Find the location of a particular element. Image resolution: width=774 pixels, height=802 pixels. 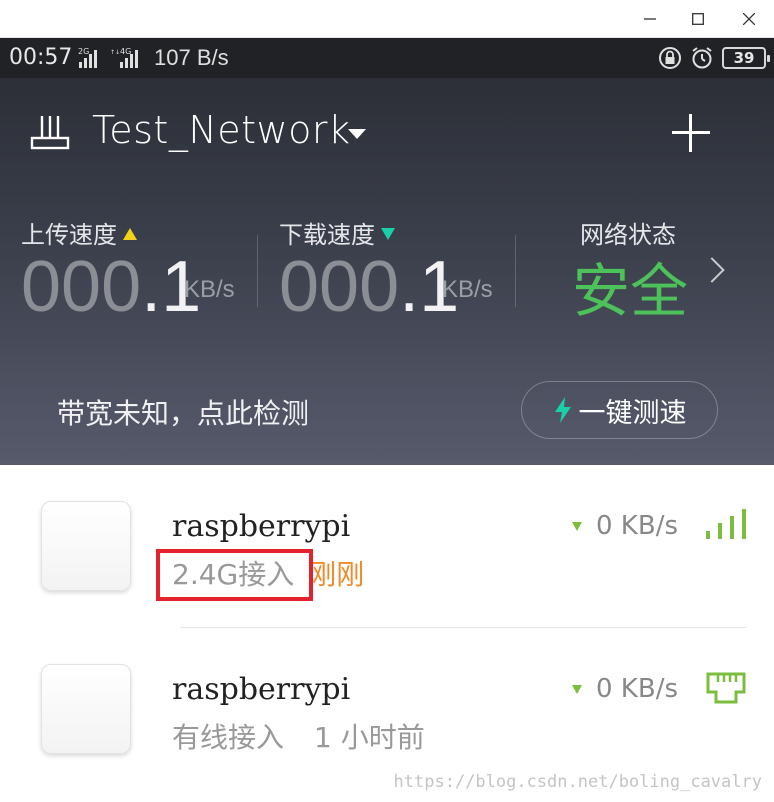

status-right-group: 39 is located at coordinates (714, 58).